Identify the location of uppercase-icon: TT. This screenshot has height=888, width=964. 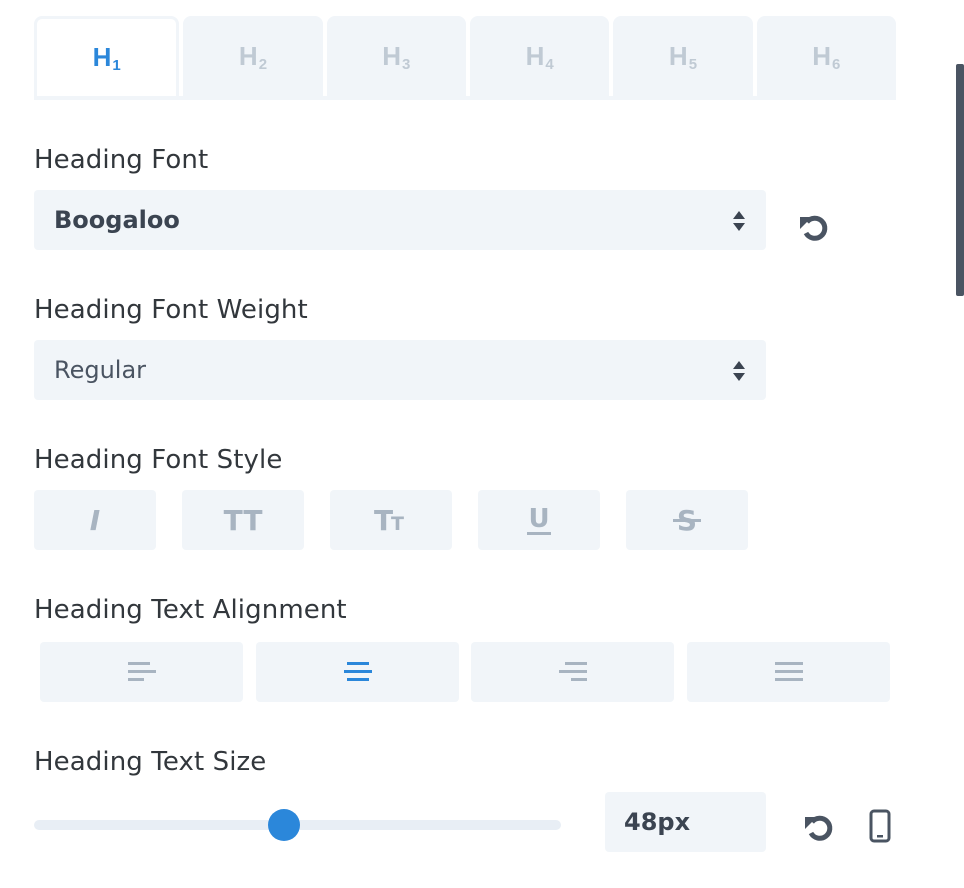
(243, 520).